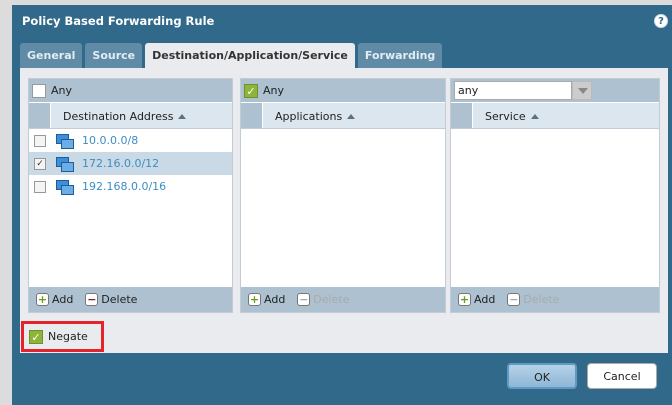 This screenshot has height=405, width=672. I want to click on table-row: 192.168.0.0/16, so click(130, 186).